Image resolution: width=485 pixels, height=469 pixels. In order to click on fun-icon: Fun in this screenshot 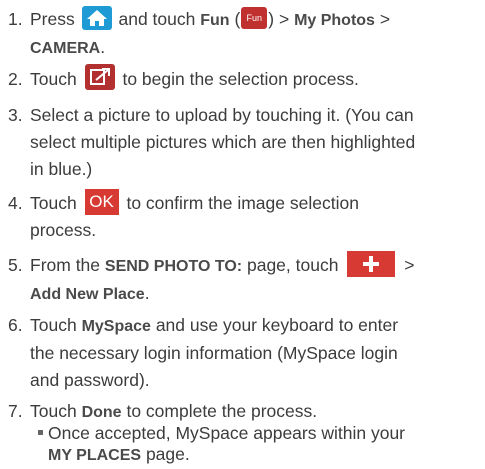, I will do `click(254, 18)`.